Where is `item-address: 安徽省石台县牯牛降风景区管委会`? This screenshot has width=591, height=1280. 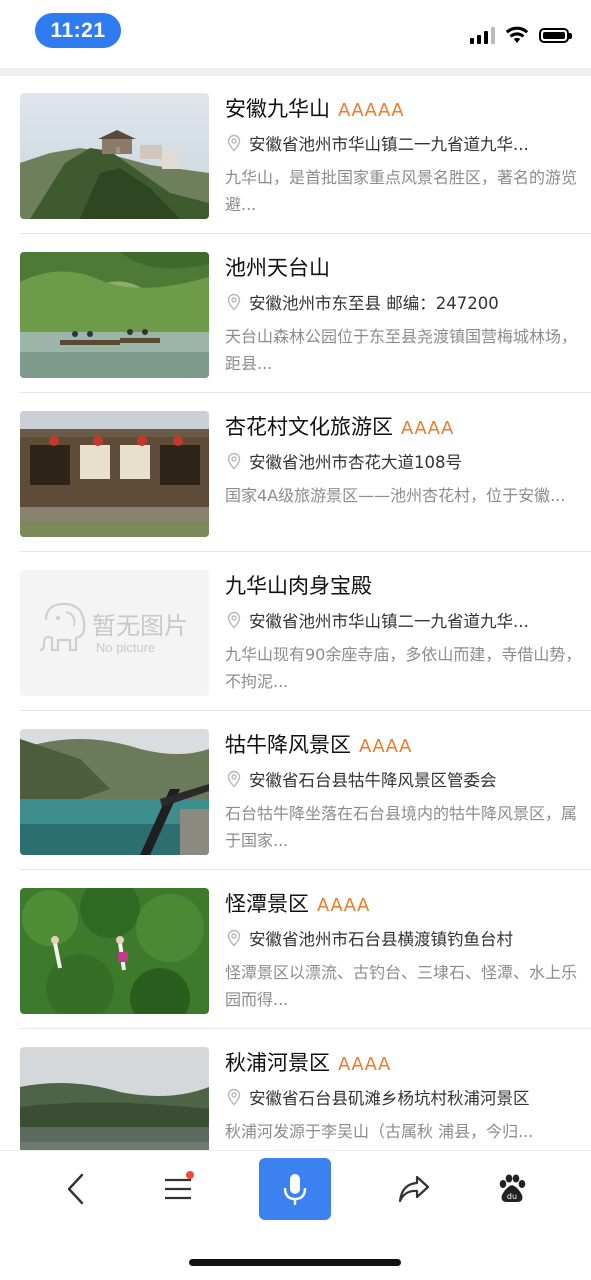
item-address: 安徽省石台县牯牛降风景区管委会 is located at coordinates (373, 780).